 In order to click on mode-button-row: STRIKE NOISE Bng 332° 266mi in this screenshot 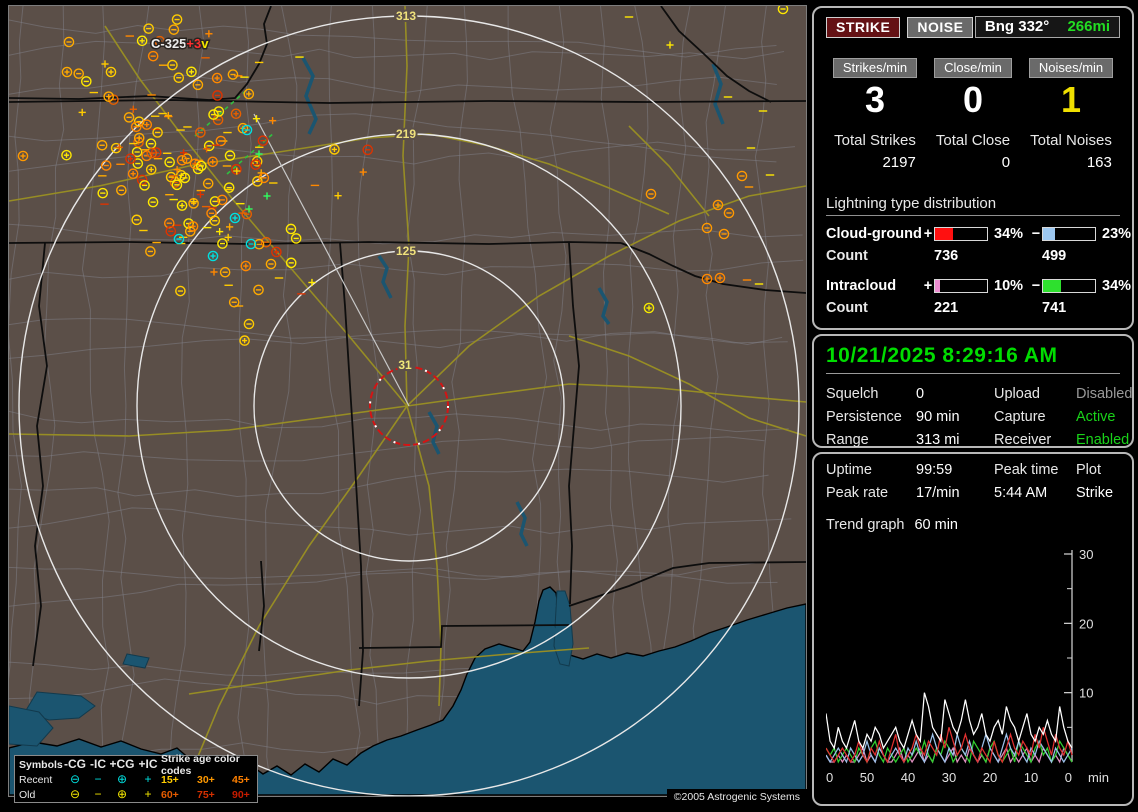, I will do `click(973, 27)`.